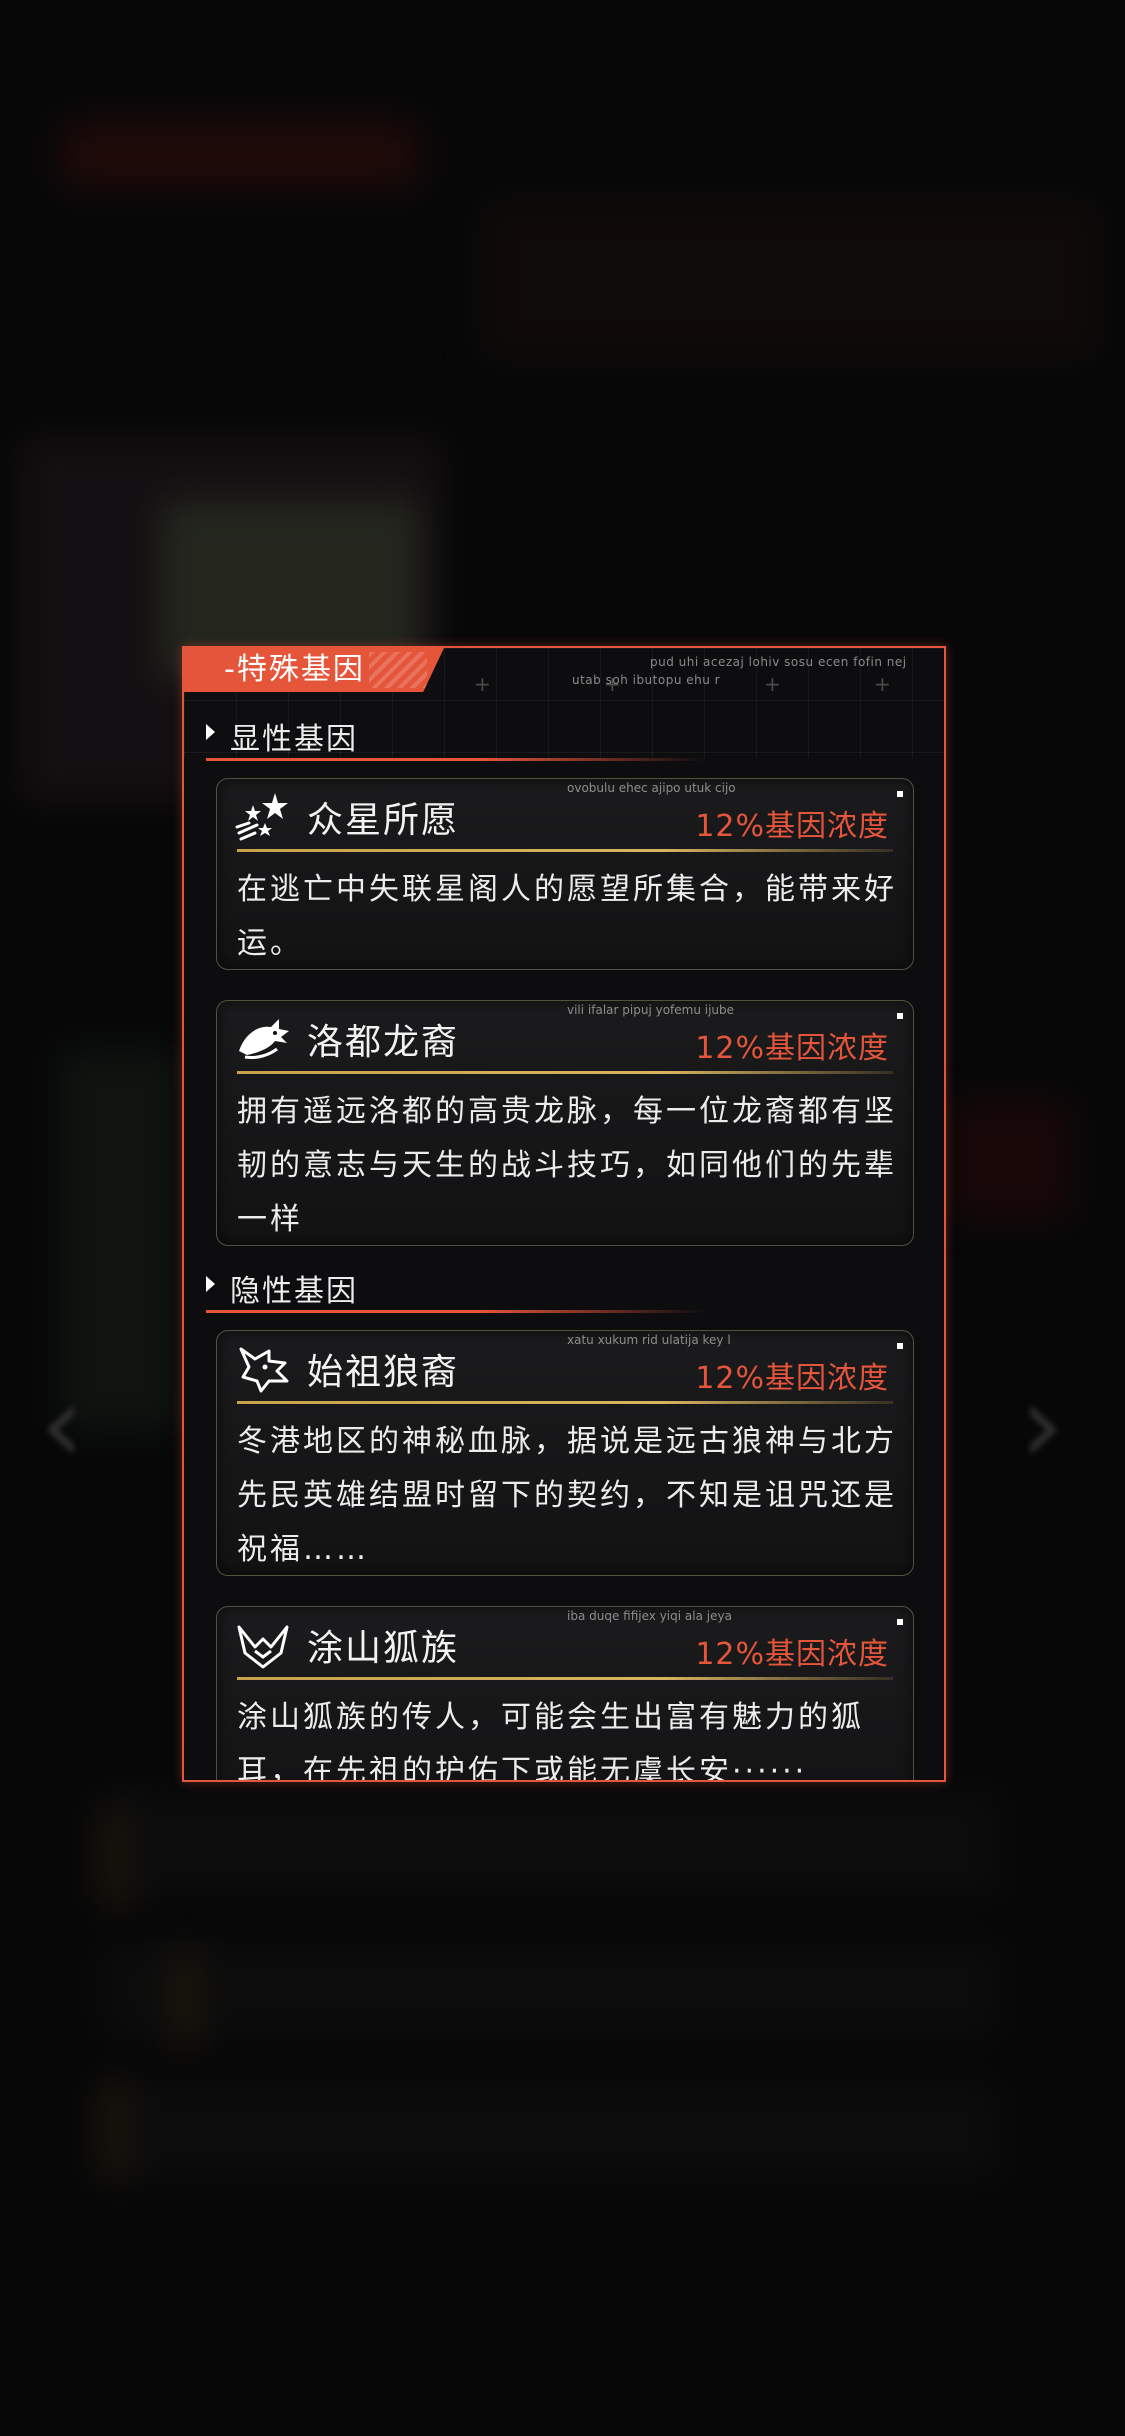 This screenshot has width=1125, height=2436. What do you see at coordinates (263, 1647) in the screenshot?
I see `fox-icon` at bounding box center [263, 1647].